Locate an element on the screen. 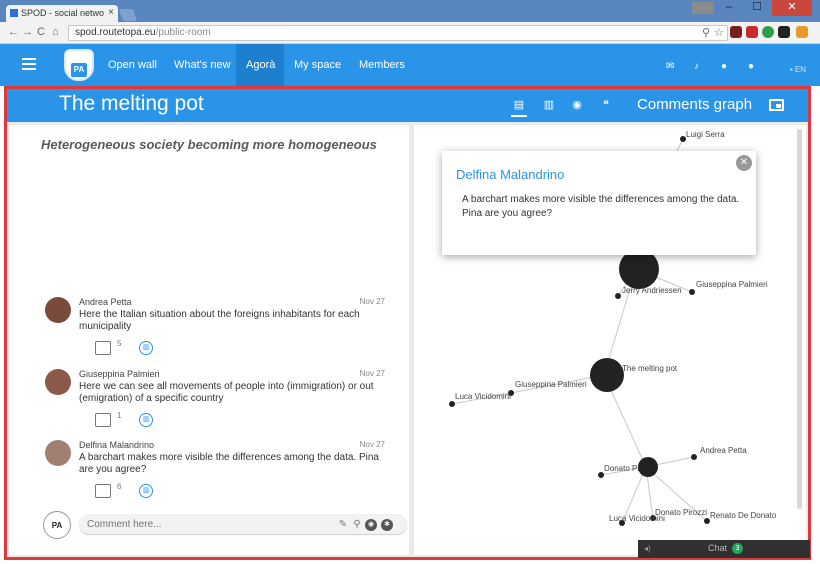 The height and width of the screenshot is (564, 820). user-icon: ● is located at coordinates (724, 66).